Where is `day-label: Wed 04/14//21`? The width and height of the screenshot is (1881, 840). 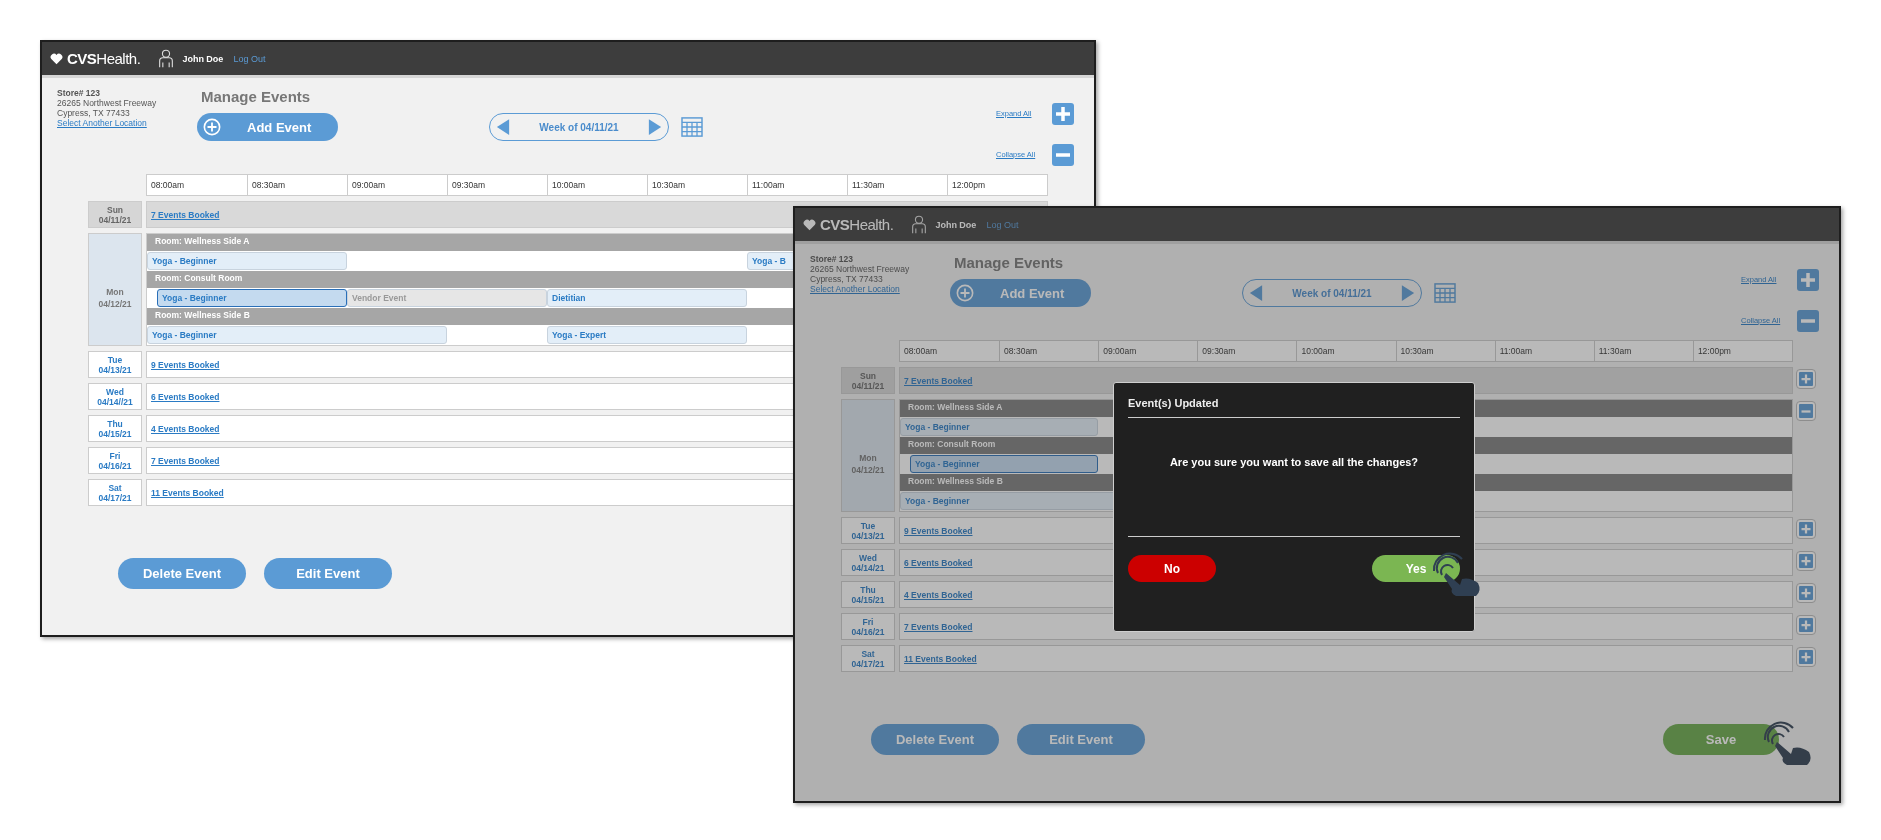 day-label: Wed 04/14//21 is located at coordinates (115, 396).